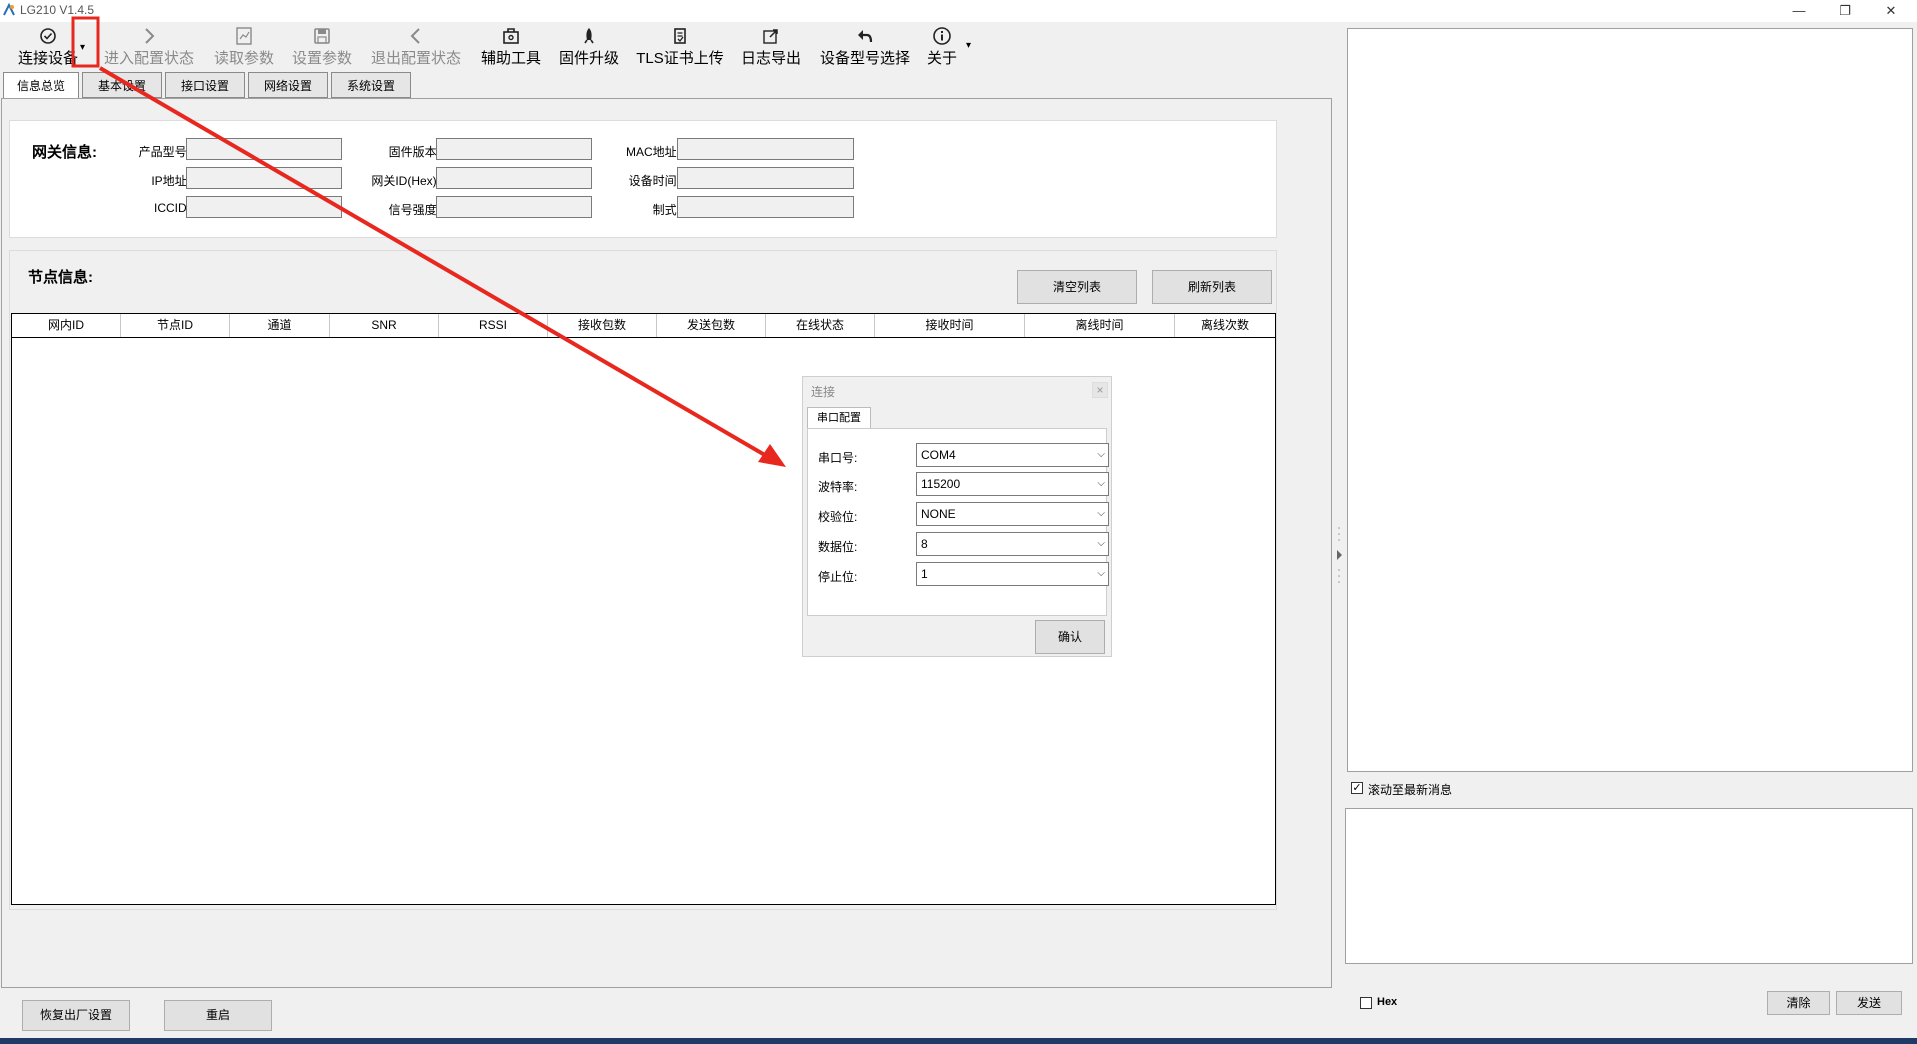 This screenshot has width=1917, height=1044. Describe the element at coordinates (57, 10) in the screenshot. I see `window-title: LG210 V1.4.5` at that location.